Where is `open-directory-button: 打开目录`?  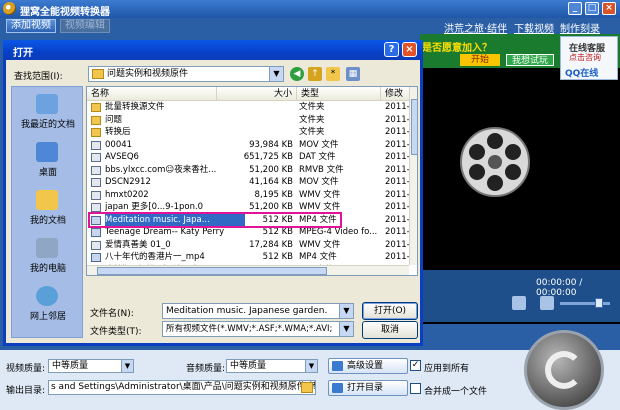 open-directory-button: 打开目录 is located at coordinates (368, 388).